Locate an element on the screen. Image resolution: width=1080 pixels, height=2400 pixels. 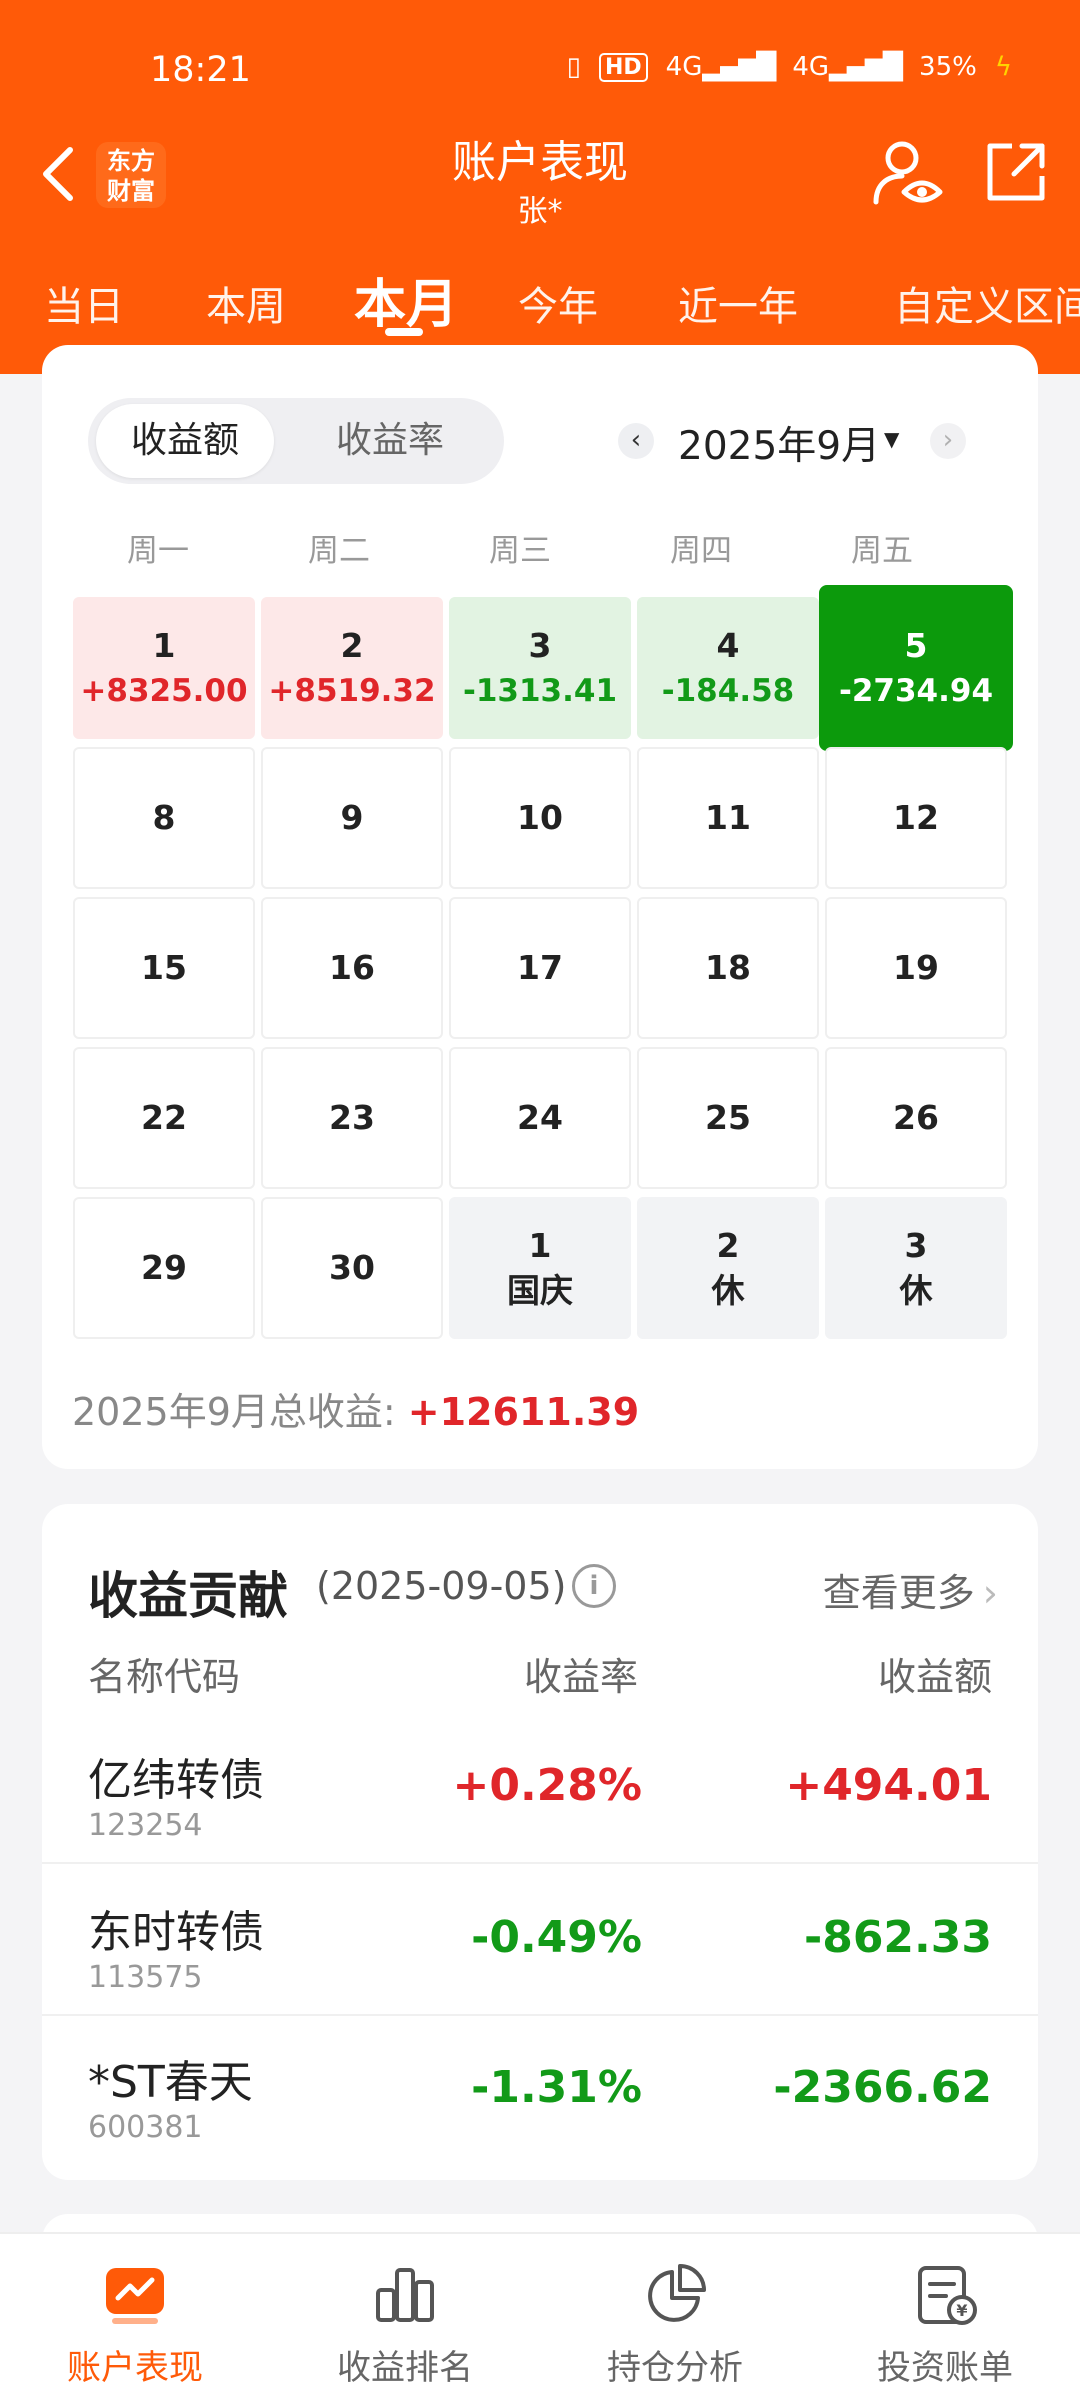
calendar-day: 11 is located at coordinates (728, 818).